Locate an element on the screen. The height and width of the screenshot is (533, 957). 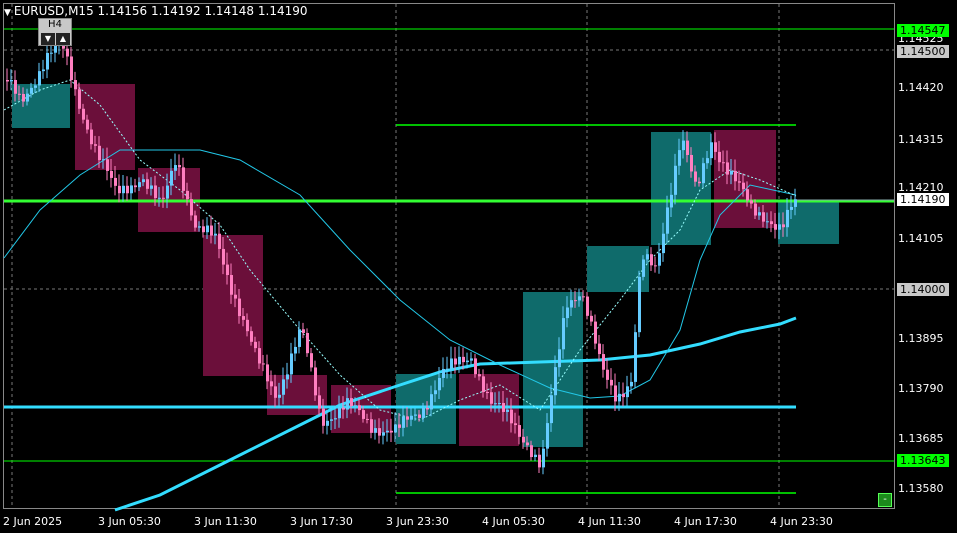
open-price: 1.14156 is located at coordinates (122, 11).